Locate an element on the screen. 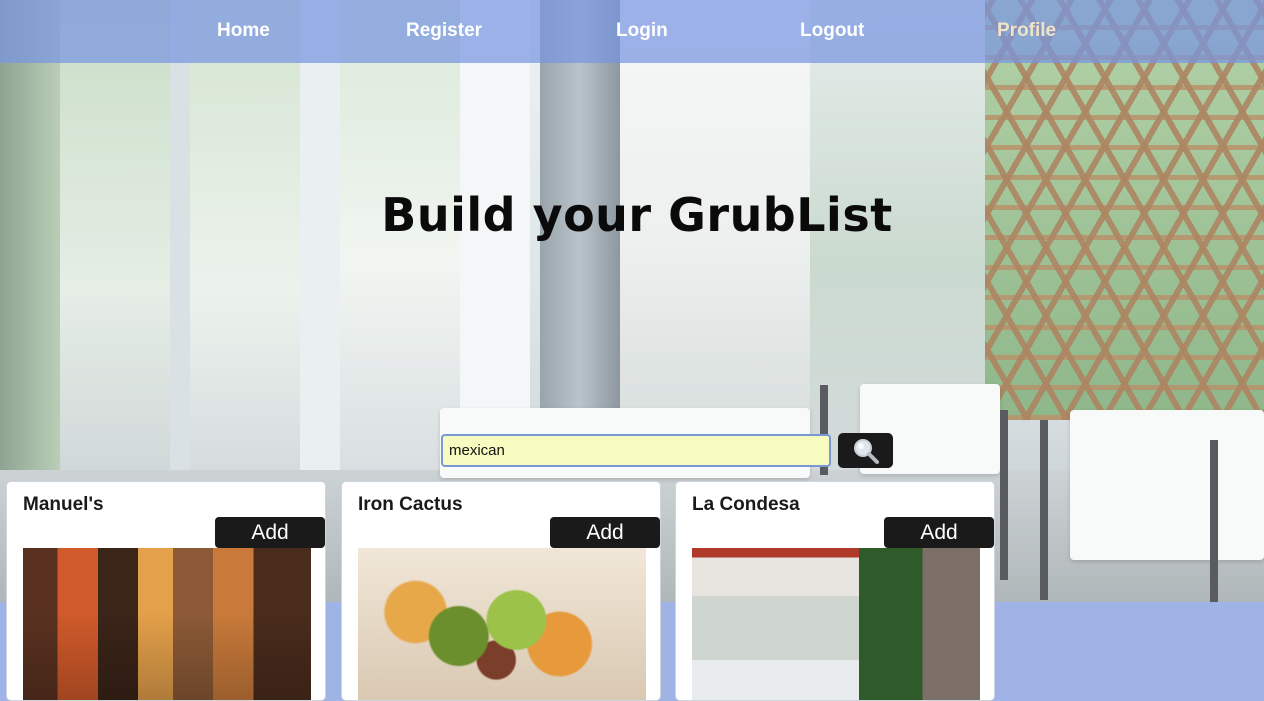 The image size is (1264, 701). nav-link-profile: Profile is located at coordinates (1026, 31).